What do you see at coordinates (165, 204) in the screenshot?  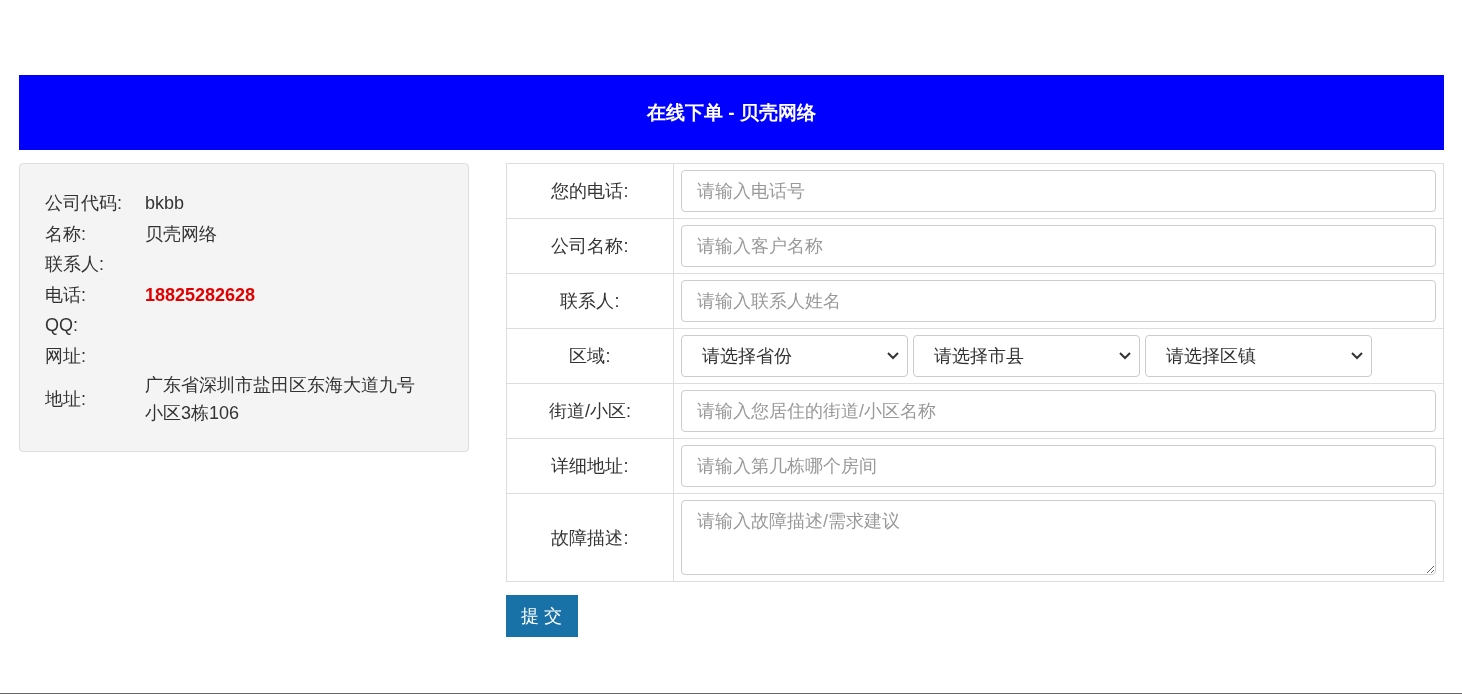 I see `info-value: bkbb` at bounding box center [165, 204].